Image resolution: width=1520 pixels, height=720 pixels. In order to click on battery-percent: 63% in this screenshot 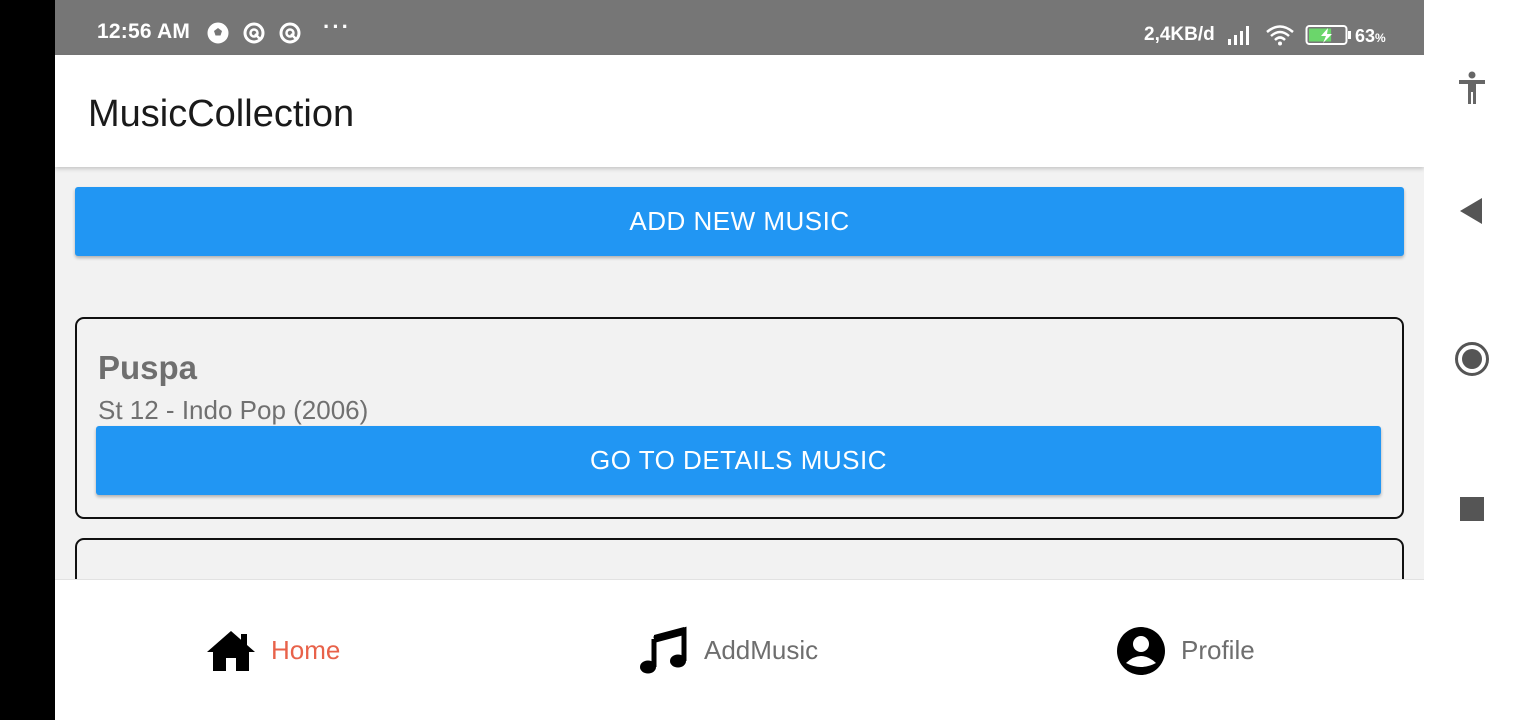, I will do `click(1370, 36)`.